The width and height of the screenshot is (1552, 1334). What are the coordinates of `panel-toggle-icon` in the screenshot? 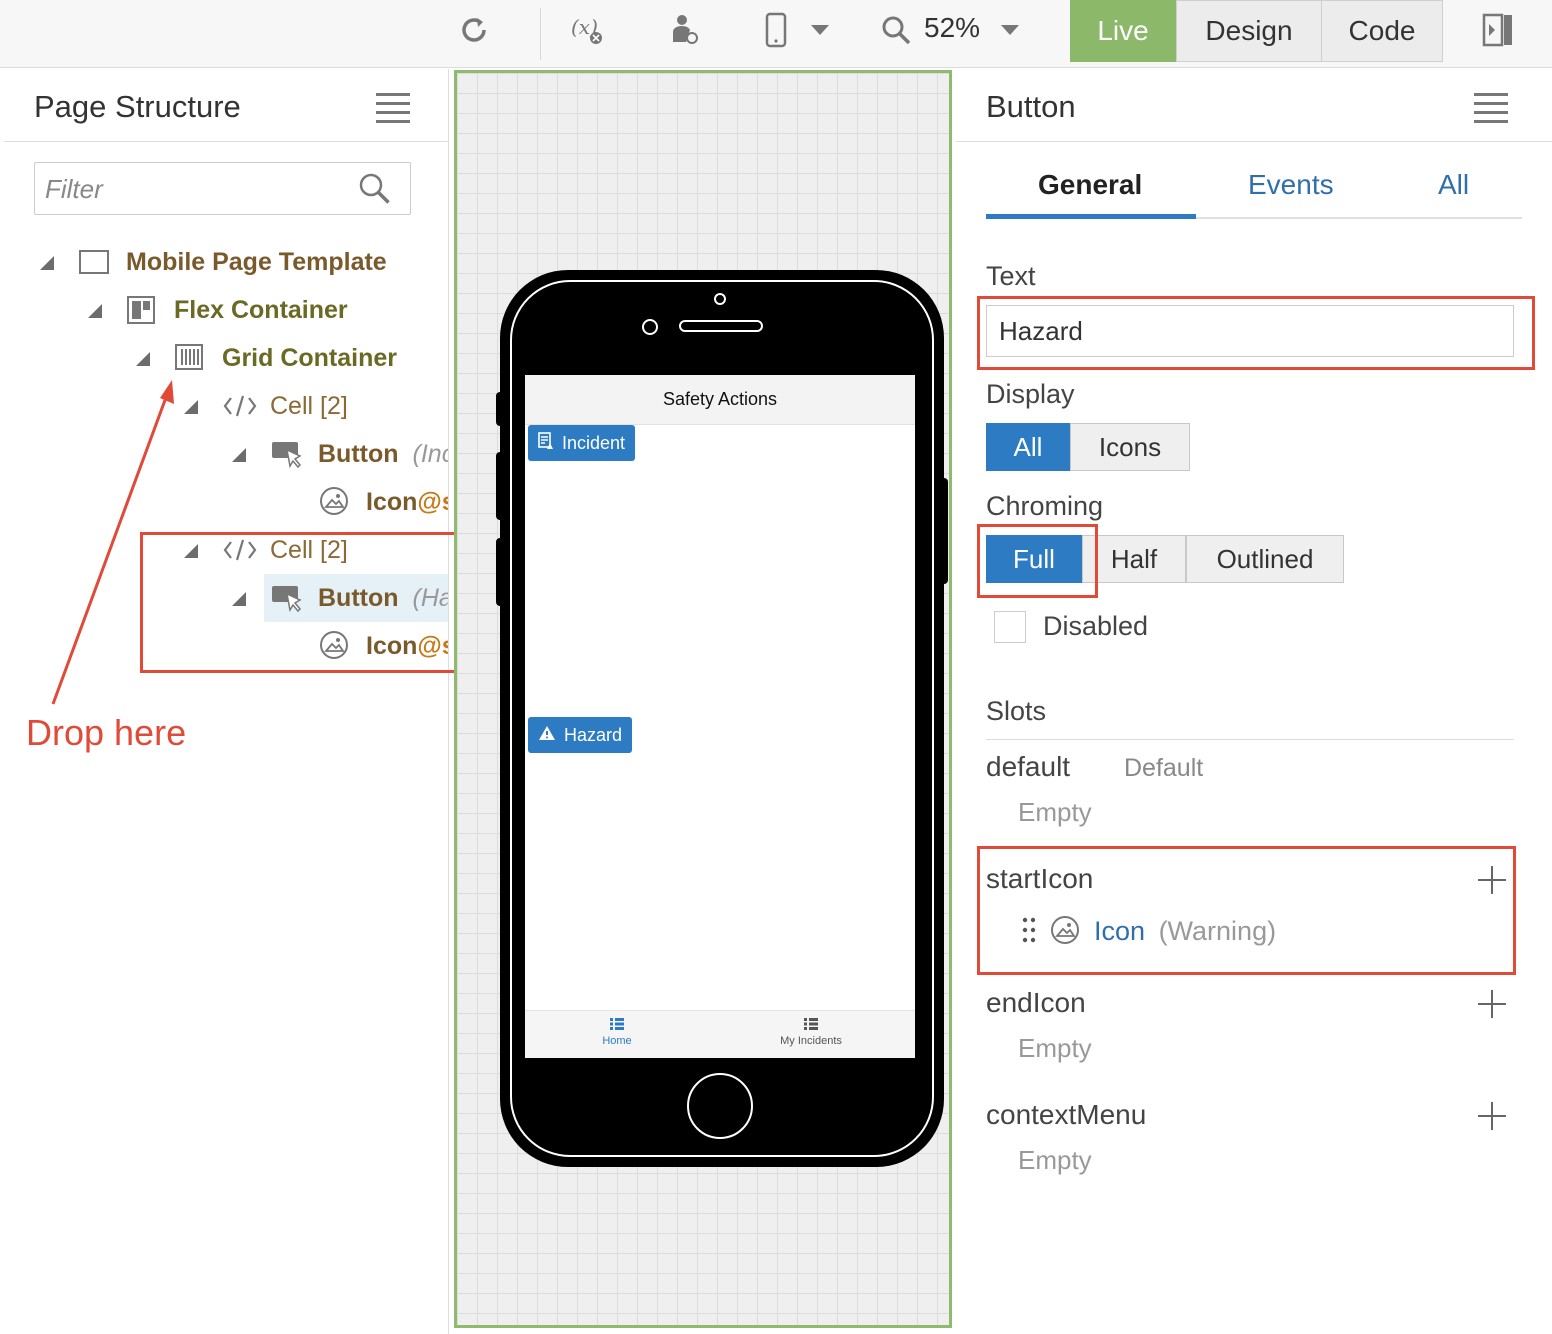 It's located at (1498, 30).